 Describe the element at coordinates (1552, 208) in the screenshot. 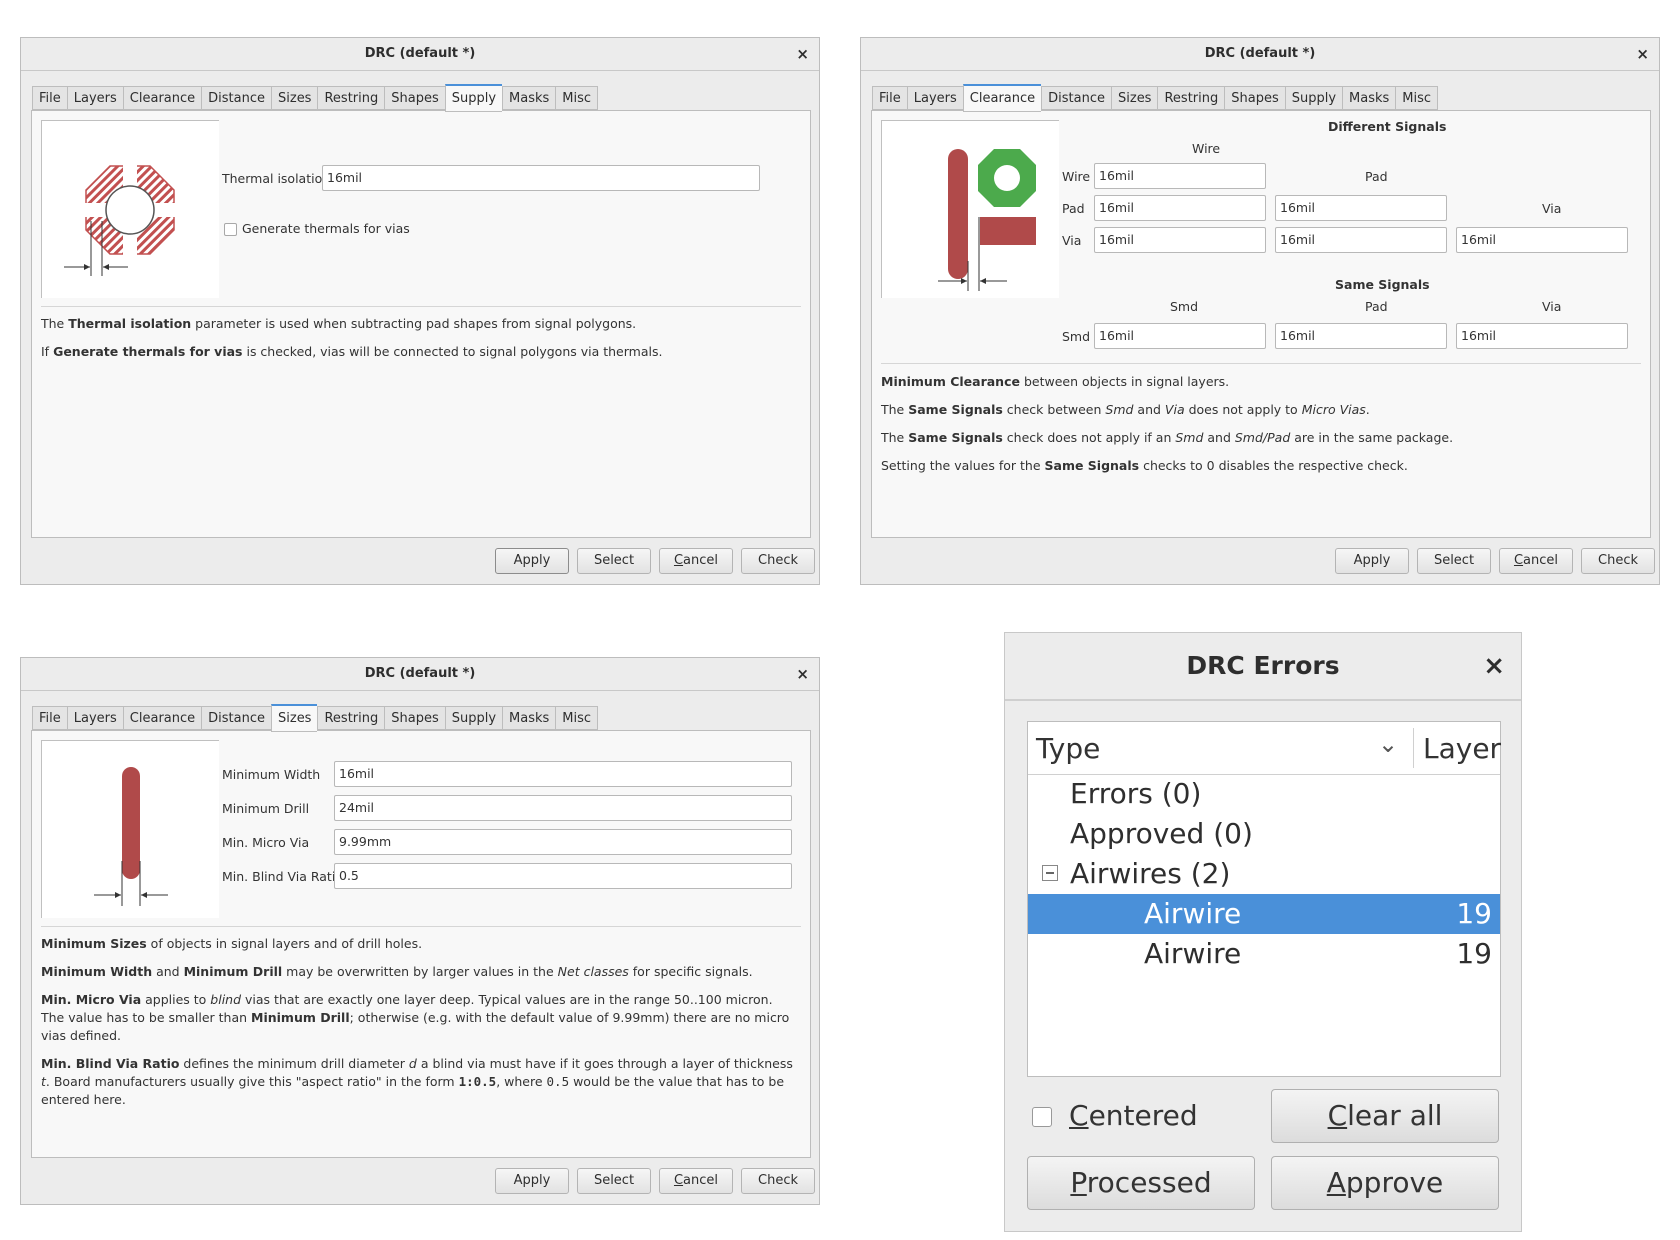

I see `col-via-label: Via` at that location.